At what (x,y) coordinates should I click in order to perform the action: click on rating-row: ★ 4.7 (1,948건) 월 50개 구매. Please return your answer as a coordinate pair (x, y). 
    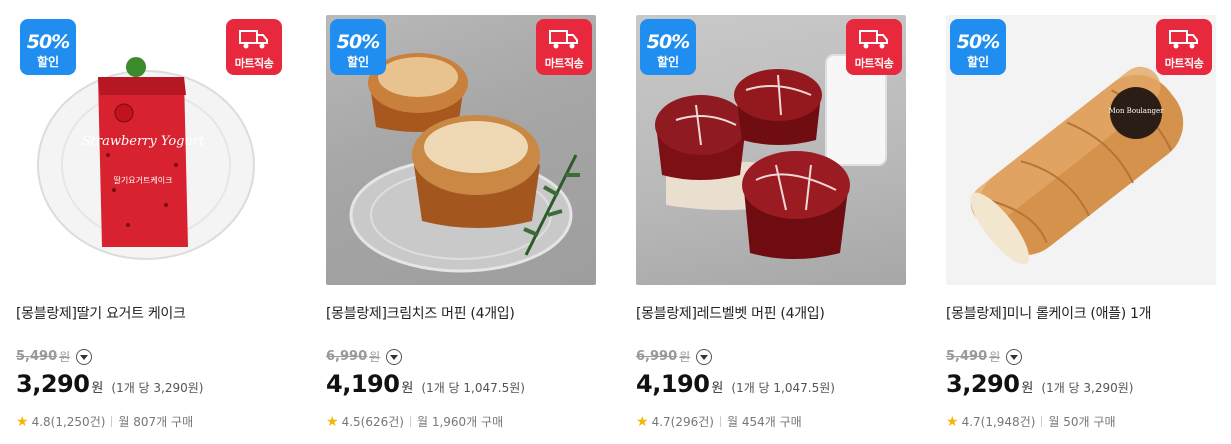
    Looking at the image, I should click on (1030, 421).